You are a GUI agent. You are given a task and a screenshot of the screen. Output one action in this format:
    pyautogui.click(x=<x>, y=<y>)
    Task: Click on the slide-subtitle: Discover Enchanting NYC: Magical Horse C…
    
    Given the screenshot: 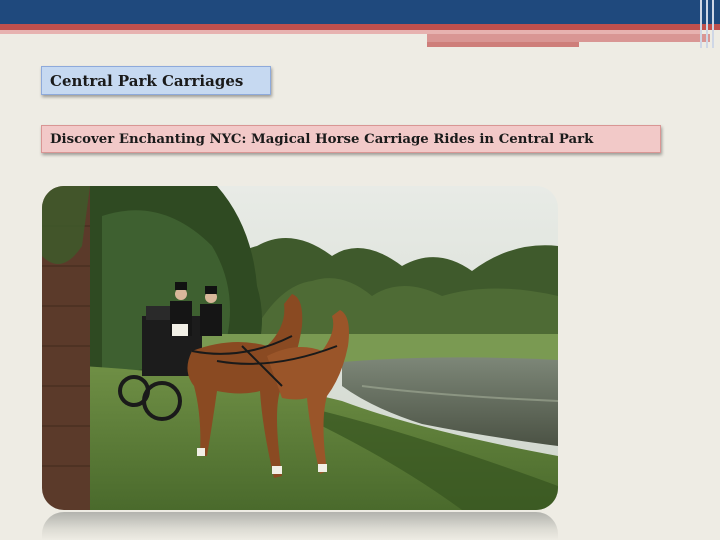 What is the action you would take?
    pyautogui.click(x=351, y=139)
    